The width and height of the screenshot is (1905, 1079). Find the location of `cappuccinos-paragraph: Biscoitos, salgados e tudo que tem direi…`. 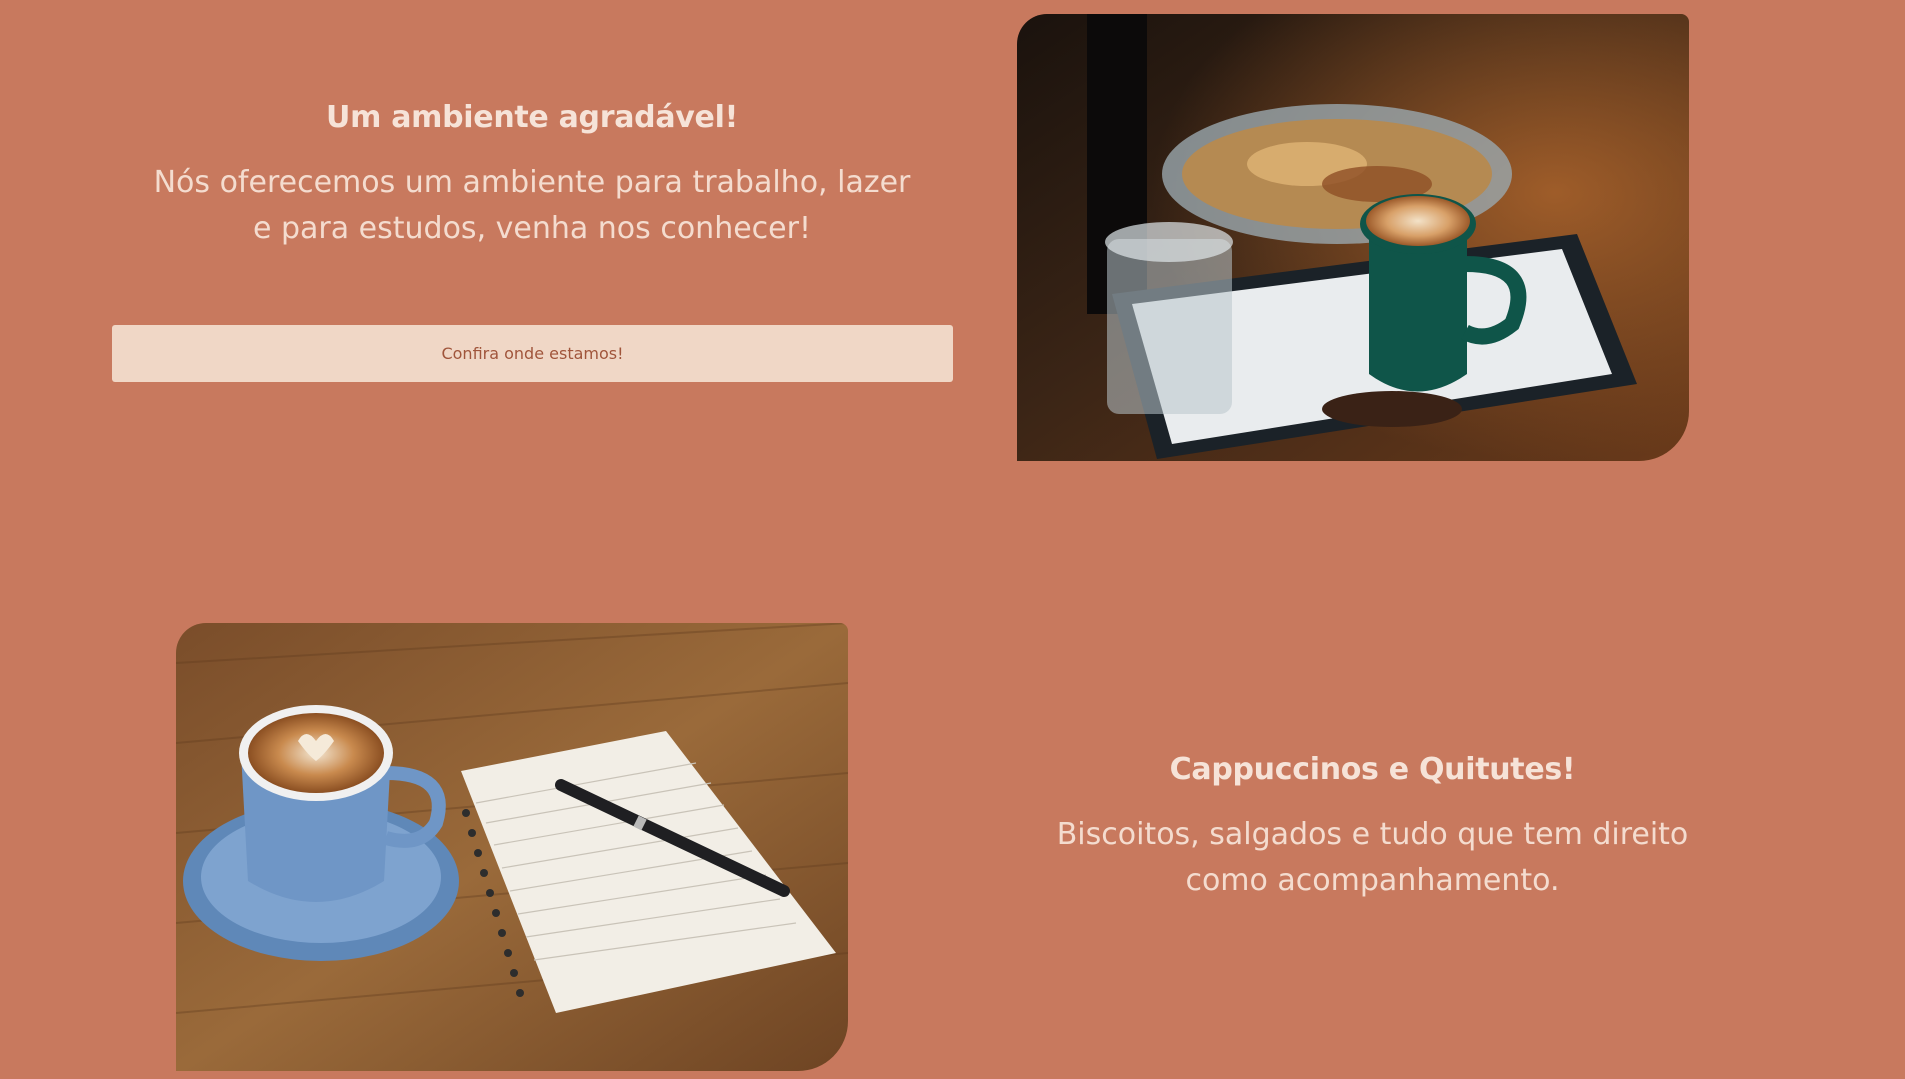

cappuccinos-paragraph: Biscoitos, salgados e tudo que tem direi… is located at coordinates (1372, 857).